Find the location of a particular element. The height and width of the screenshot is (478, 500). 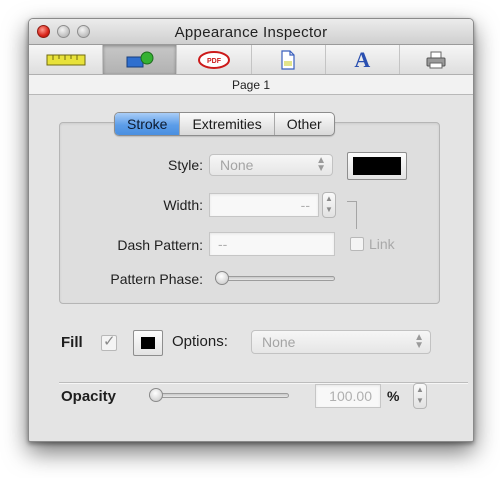

dash-pattern-field: -- is located at coordinates (272, 244).